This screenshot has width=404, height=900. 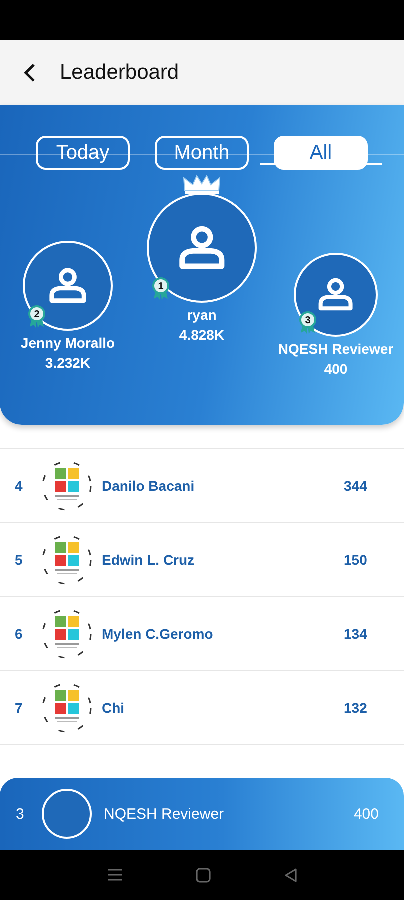 What do you see at coordinates (19, 634) in the screenshot?
I see `rank-number: 6` at bounding box center [19, 634].